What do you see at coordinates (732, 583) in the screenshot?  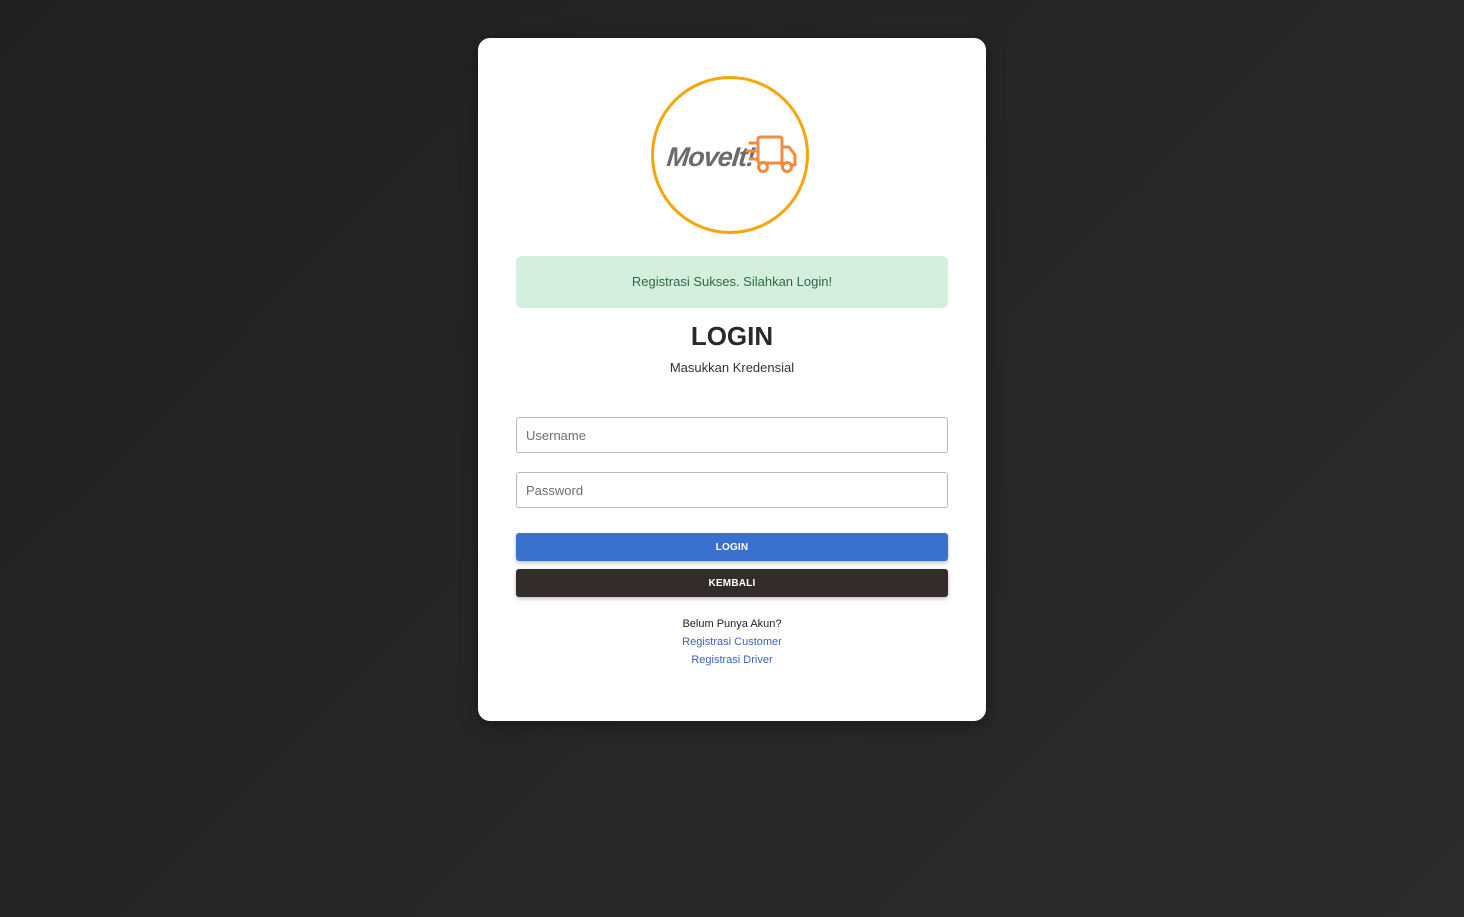 I see `back-button: KEMBALI` at bounding box center [732, 583].